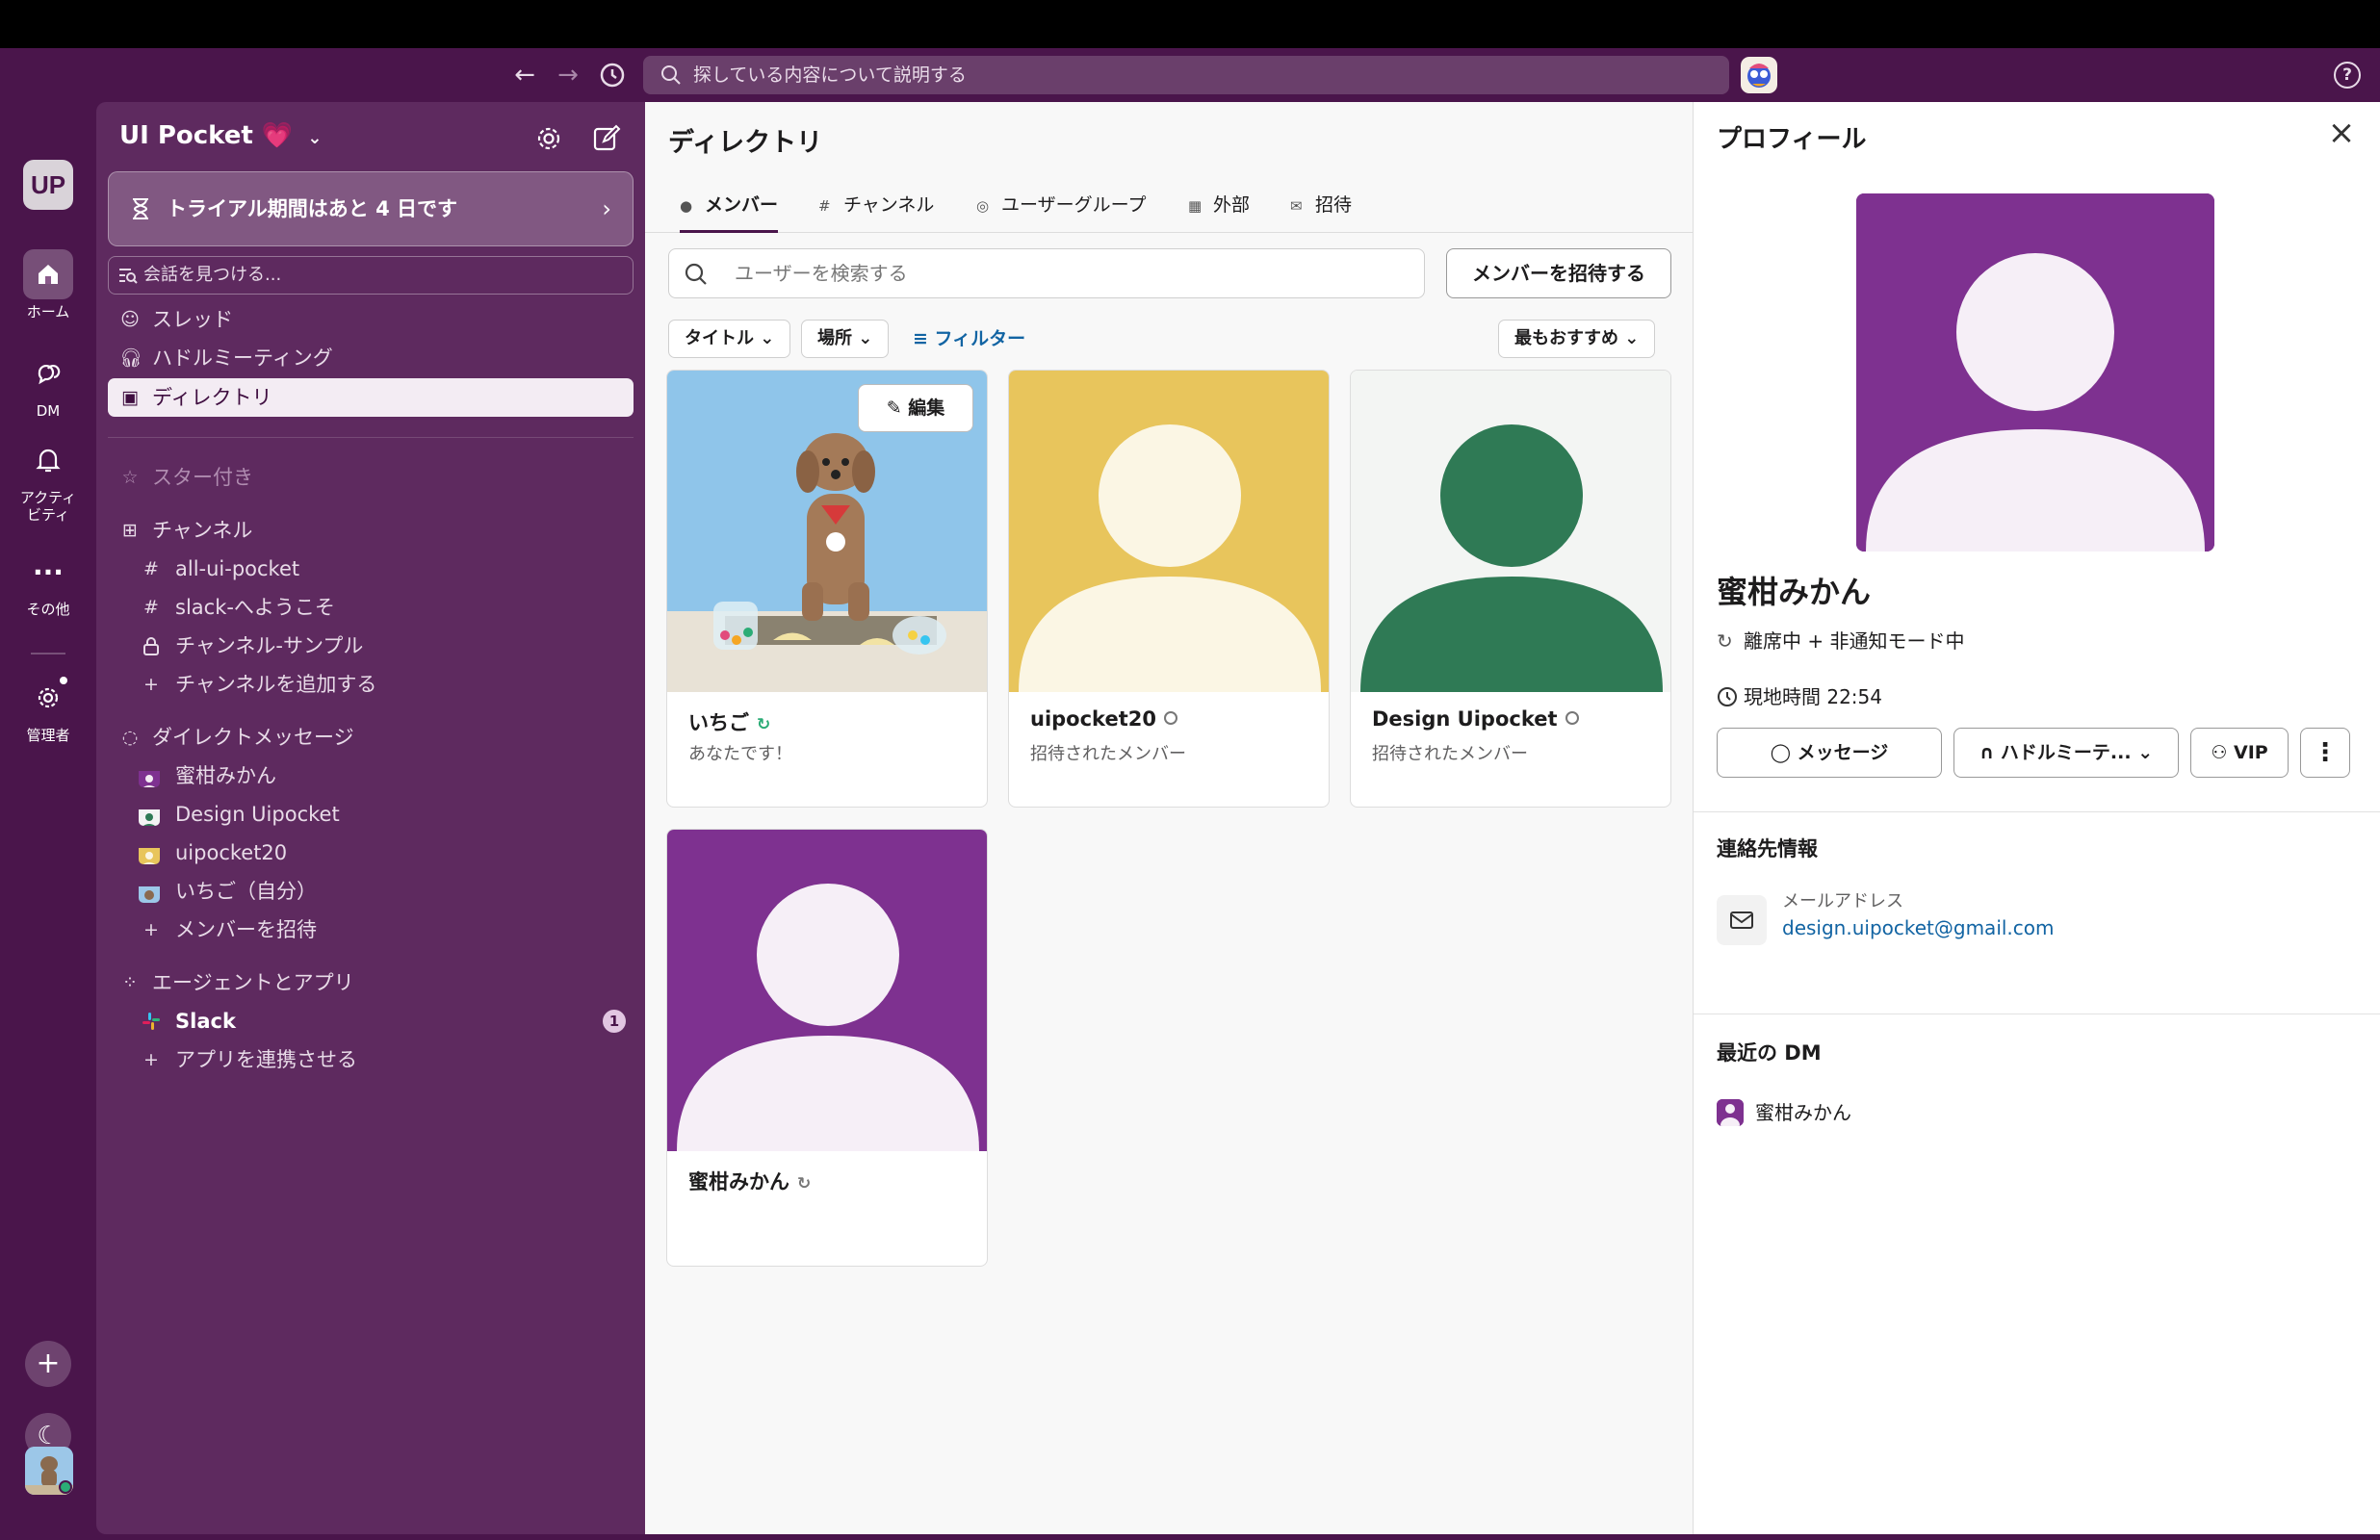 The width and height of the screenshot is (2380, 1540). I want to click on user-search-placeholder: ユーザーを検索する, so click(822, 273).